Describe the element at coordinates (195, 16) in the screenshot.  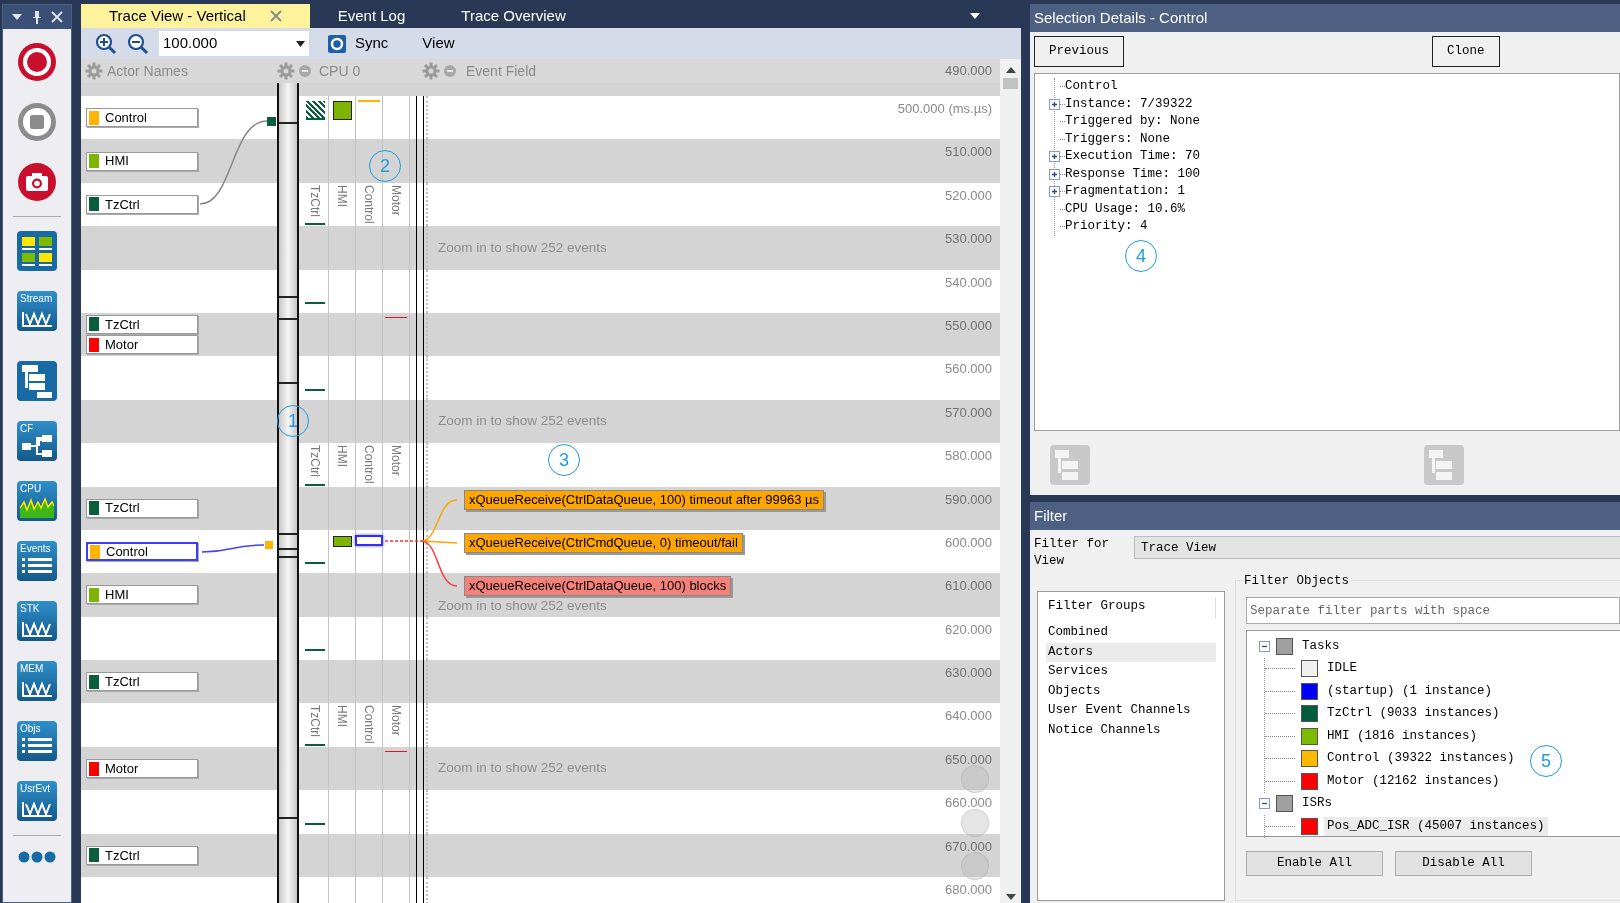
I see `tab: Trace View - Vertical` at that location.